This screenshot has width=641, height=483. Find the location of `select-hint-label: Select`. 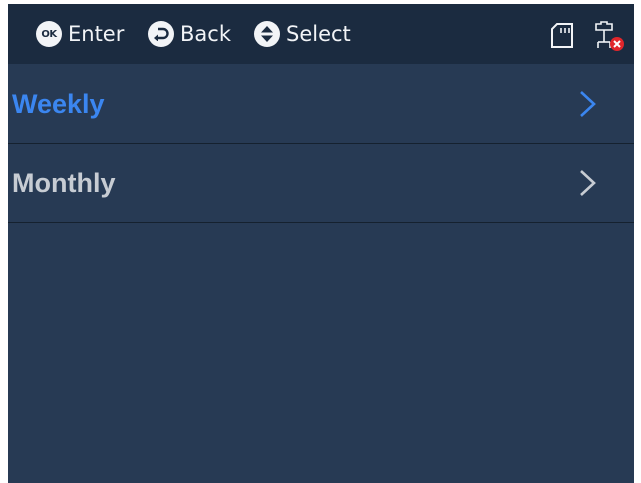

select-hint-label: Select is located at coordinates (318, 34).